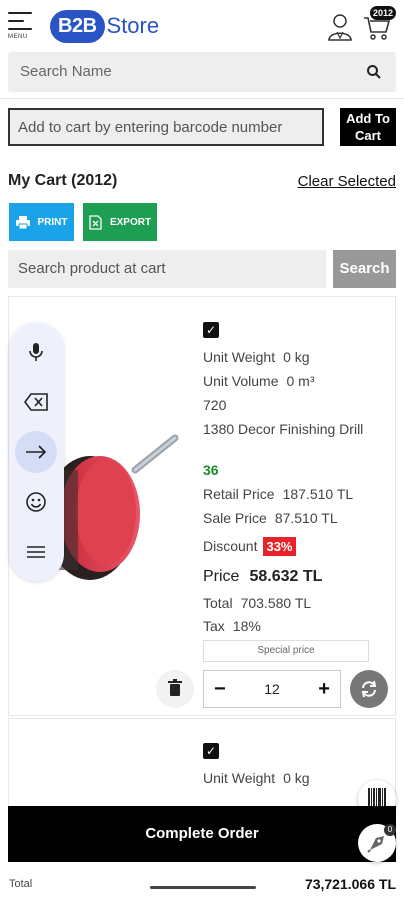 The image size is (404, 900). I want to click on hamburger-icon, so click(20, 13).